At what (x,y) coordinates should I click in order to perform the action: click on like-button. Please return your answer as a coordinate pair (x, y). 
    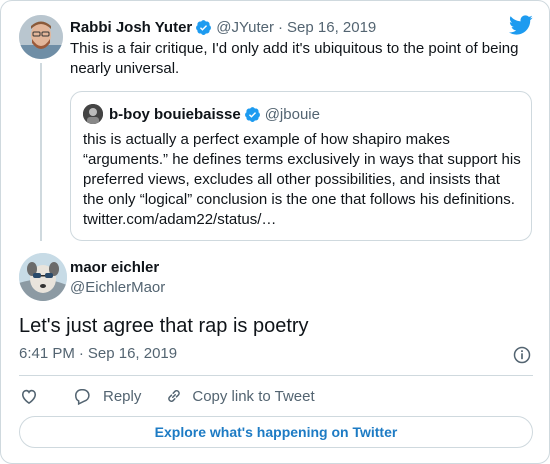
    Looking at the image, I should click on (29, 396).